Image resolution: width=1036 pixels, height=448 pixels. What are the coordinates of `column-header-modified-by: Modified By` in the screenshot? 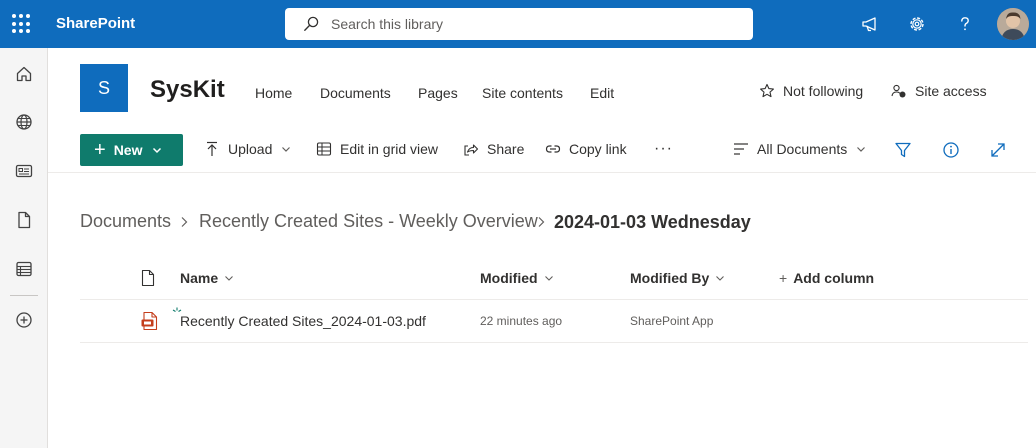 It's located at (677, 278).